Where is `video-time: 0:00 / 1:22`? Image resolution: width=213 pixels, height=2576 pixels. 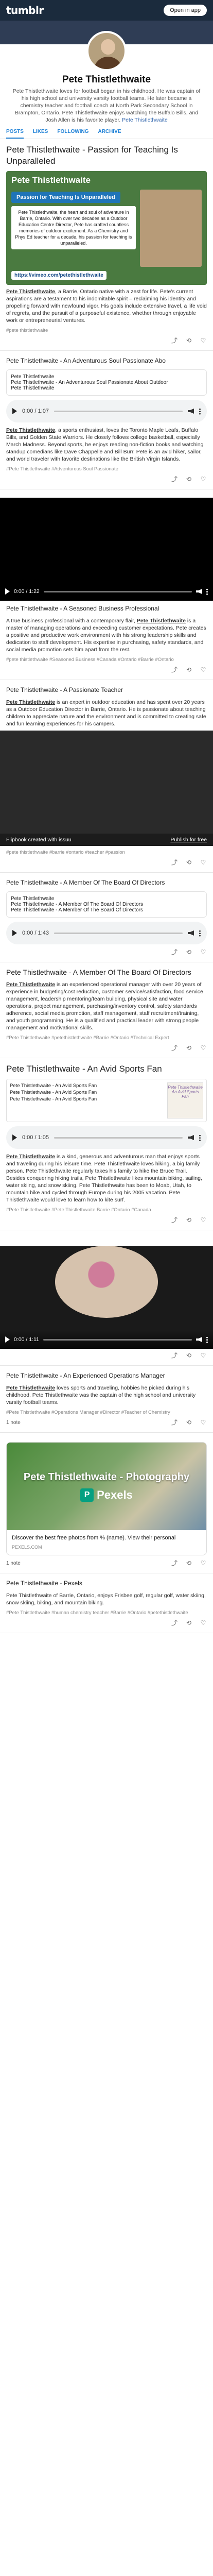
video-time: 0:00 / 1:22 is located at coordinates (27, 591).